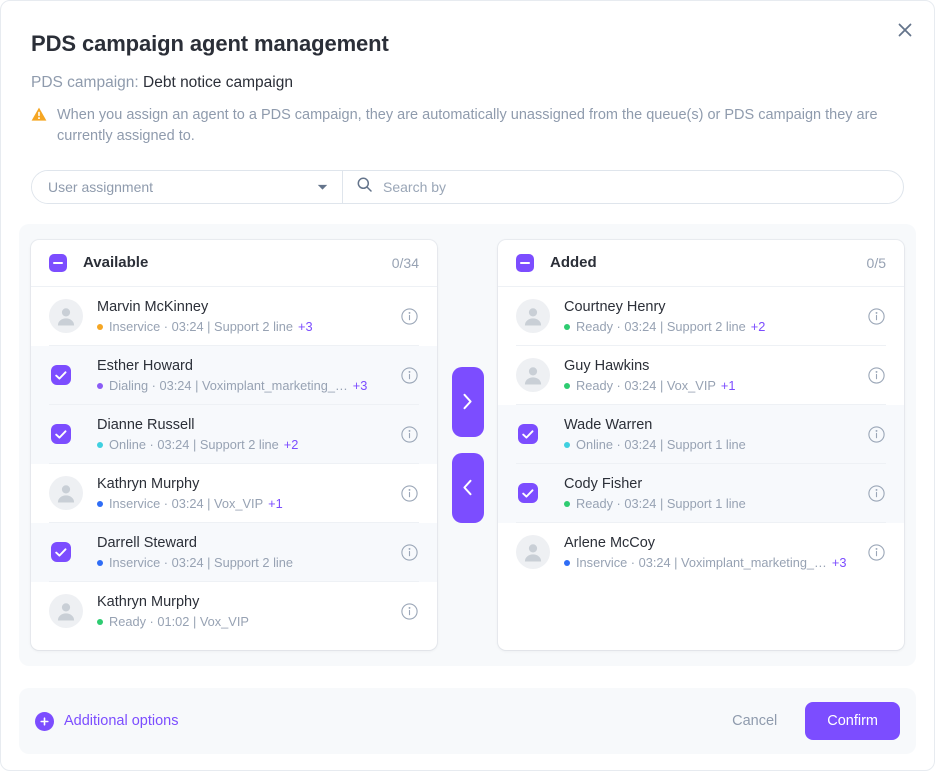 The image size is (935, 771). I want to click on dialog-footer: Additional options Cancel Confirm, so click(467, 721).